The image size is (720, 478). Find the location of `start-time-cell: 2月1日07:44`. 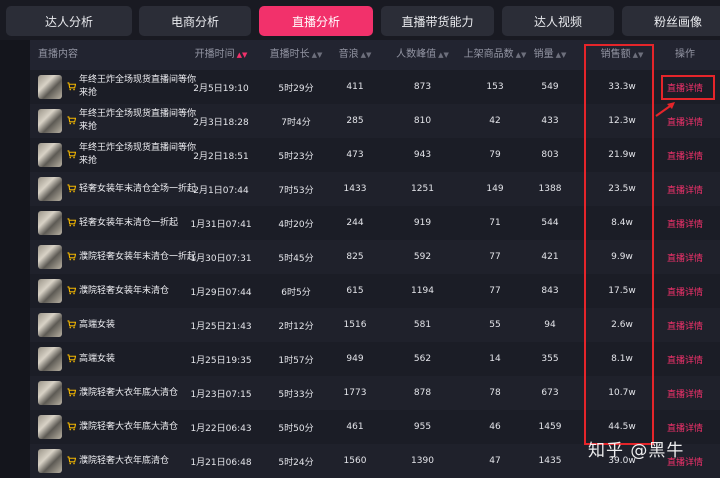

start-time-cell: 2月1日07:44 is located at coordinates (221, 190).